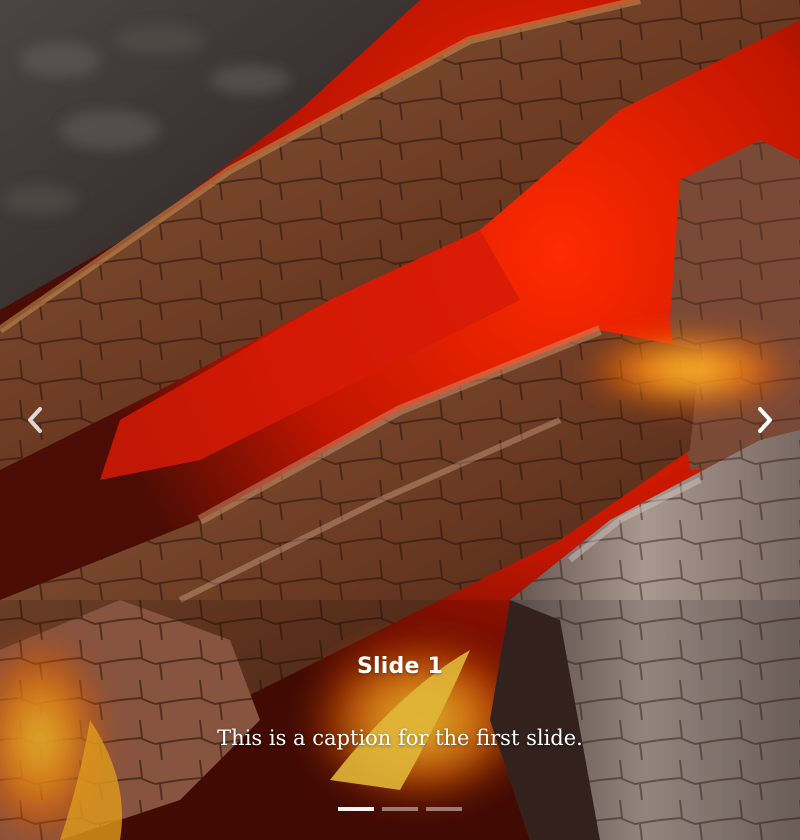  Describe the element at coordinates (400, 738) in the screenshot. I see `slide-caption: This is a caption for the first slide.` at that location.